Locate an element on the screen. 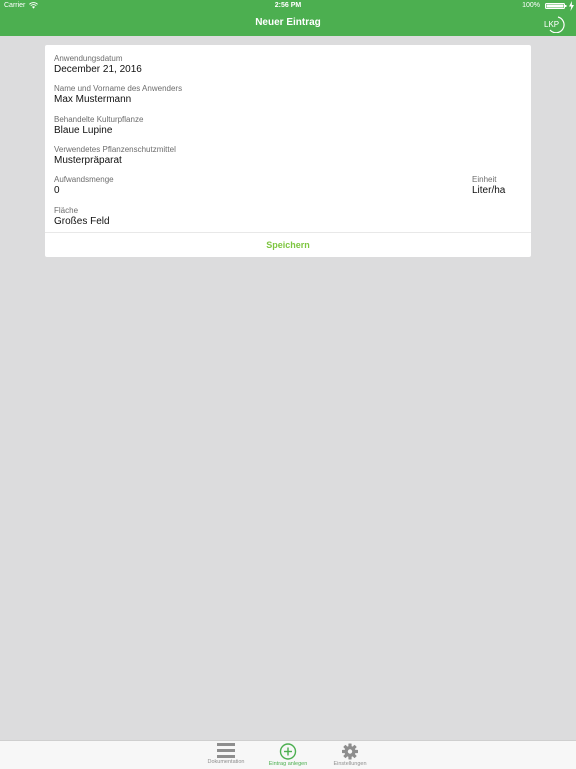 This screenshot has width=576, height=769. add-circle-icon is located at coordinates (288, 751).